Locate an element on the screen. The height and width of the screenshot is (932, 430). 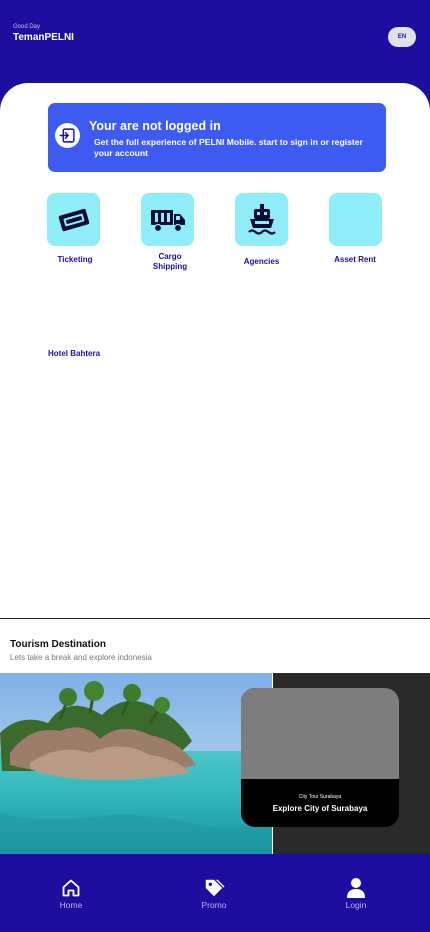
nav-promo: Promo is located at coordinates (214, 893).